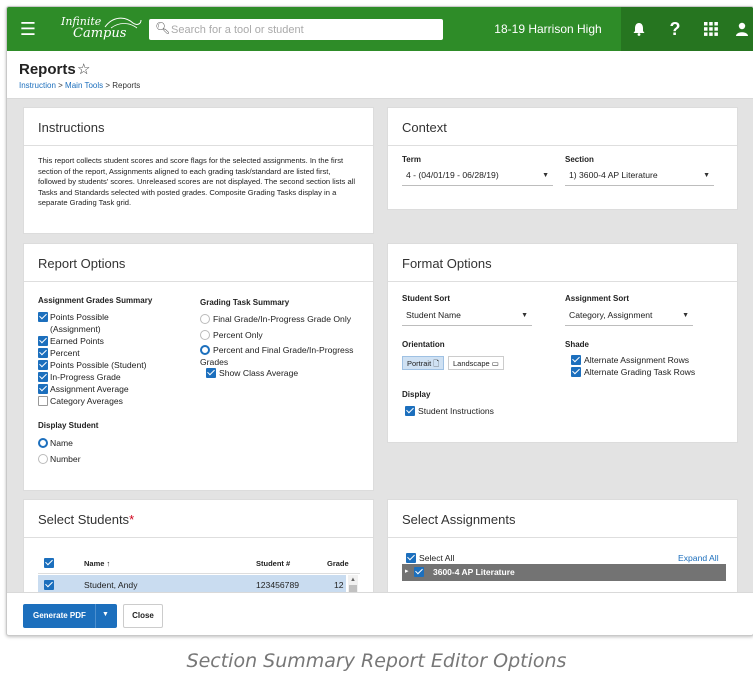 The image size is (753, 693). Describe the element at coordinates (49, 585) in the screenshot. I see `checkbox-student-row` at that location.